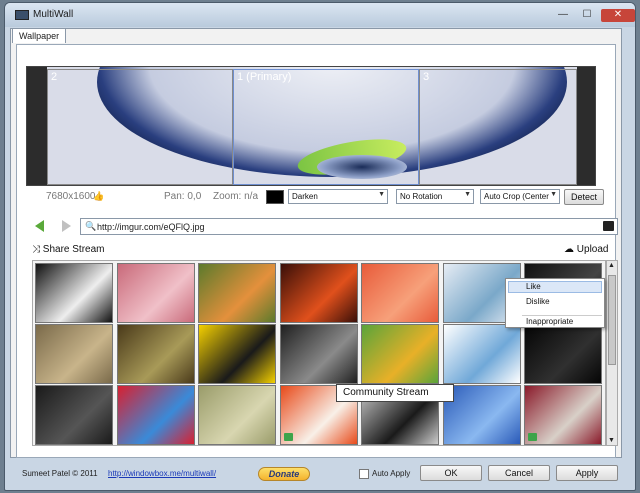  I want to click on color-swatch, so click(275, 197).